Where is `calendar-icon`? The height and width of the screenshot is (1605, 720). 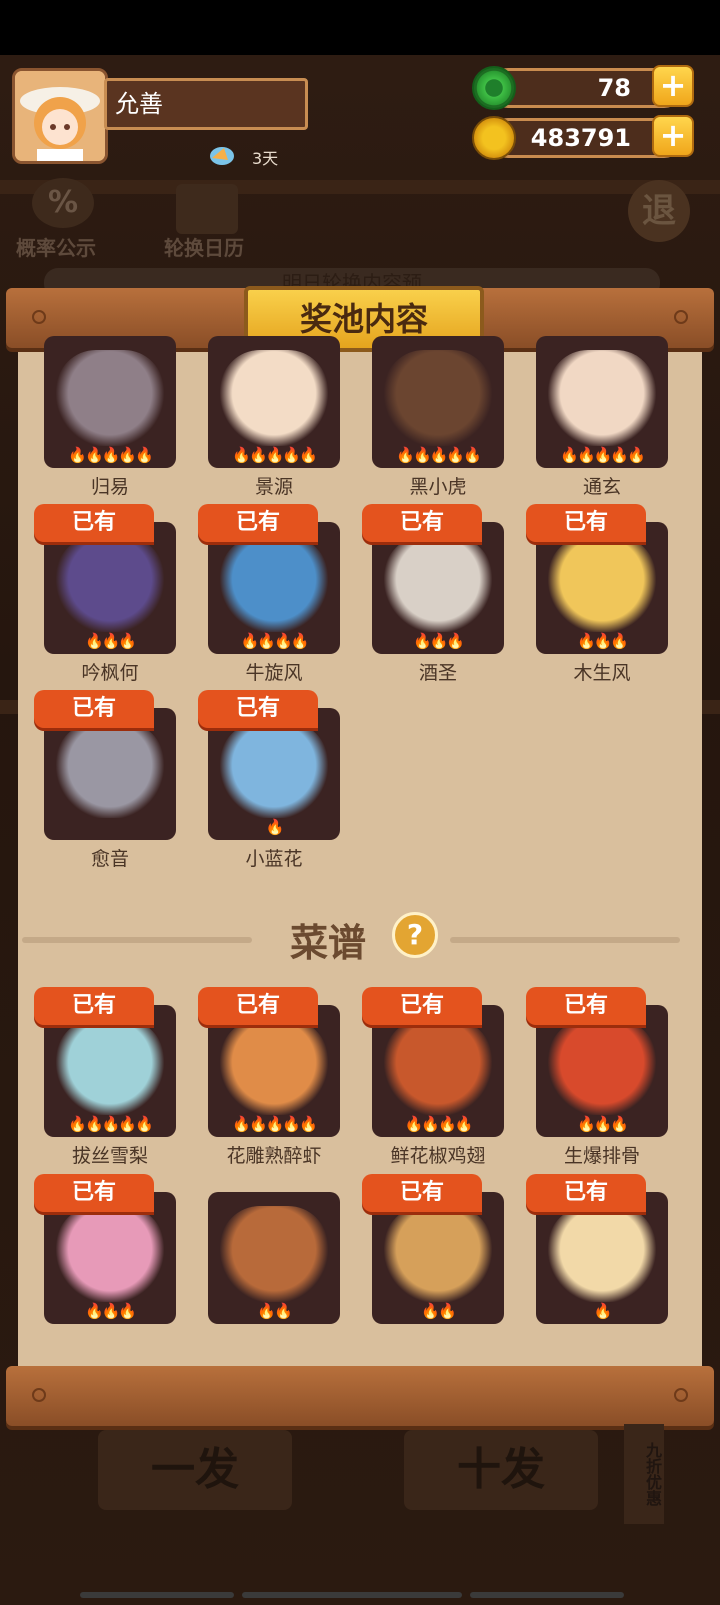 calendar-icon is located at coordinates (207, 209).